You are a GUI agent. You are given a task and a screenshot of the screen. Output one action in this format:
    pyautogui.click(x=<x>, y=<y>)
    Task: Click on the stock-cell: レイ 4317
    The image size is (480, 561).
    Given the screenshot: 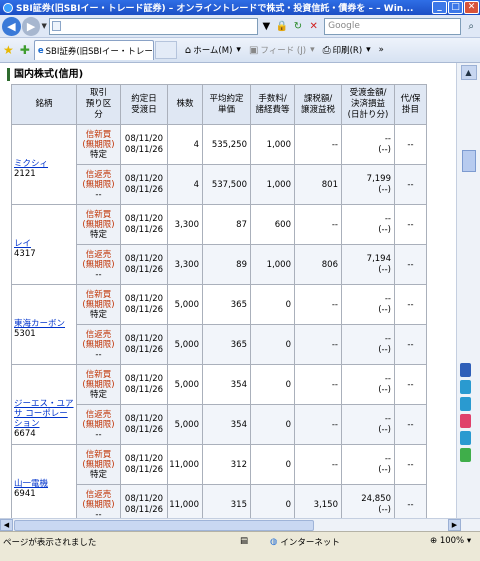 What is the action you would take?
    pyautogui.click(x=44, y=244)
    